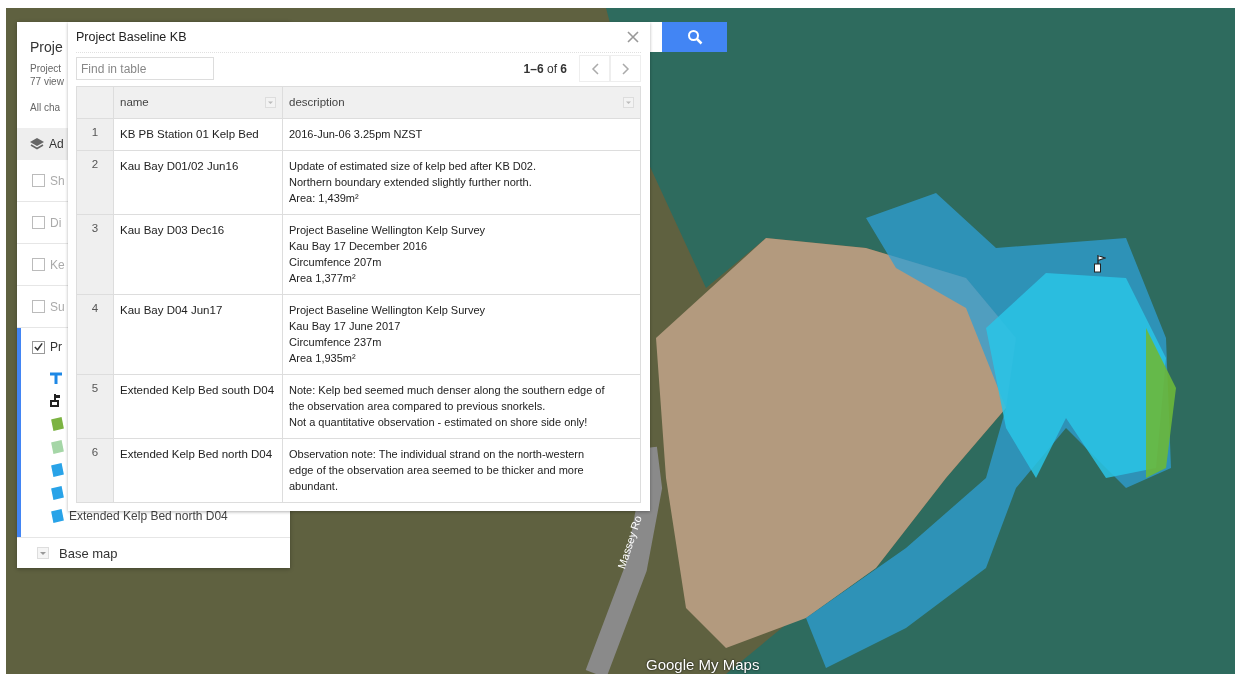  I want to click on chevron-left-icon, so click(594, 68).